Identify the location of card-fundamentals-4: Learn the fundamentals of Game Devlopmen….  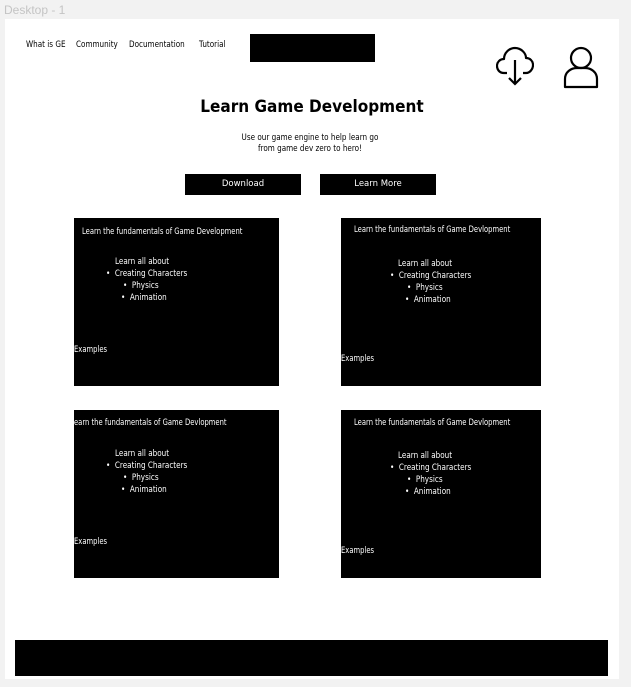
(441, 494).